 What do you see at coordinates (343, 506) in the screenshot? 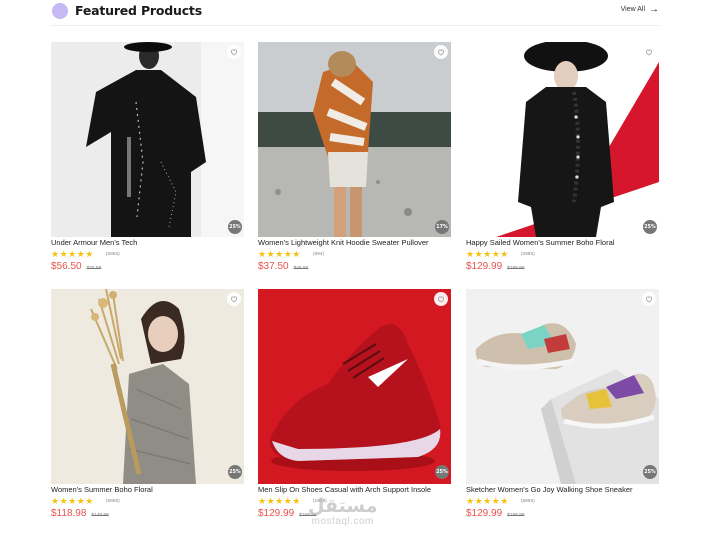
I see `watermark-arabic: مستقل` at bounding box center [343, 506].